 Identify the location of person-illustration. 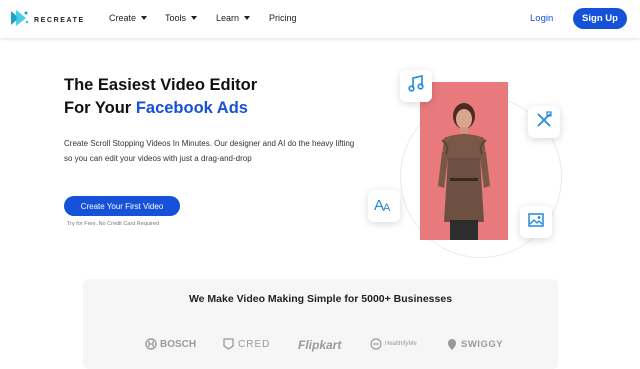
(464, 161).